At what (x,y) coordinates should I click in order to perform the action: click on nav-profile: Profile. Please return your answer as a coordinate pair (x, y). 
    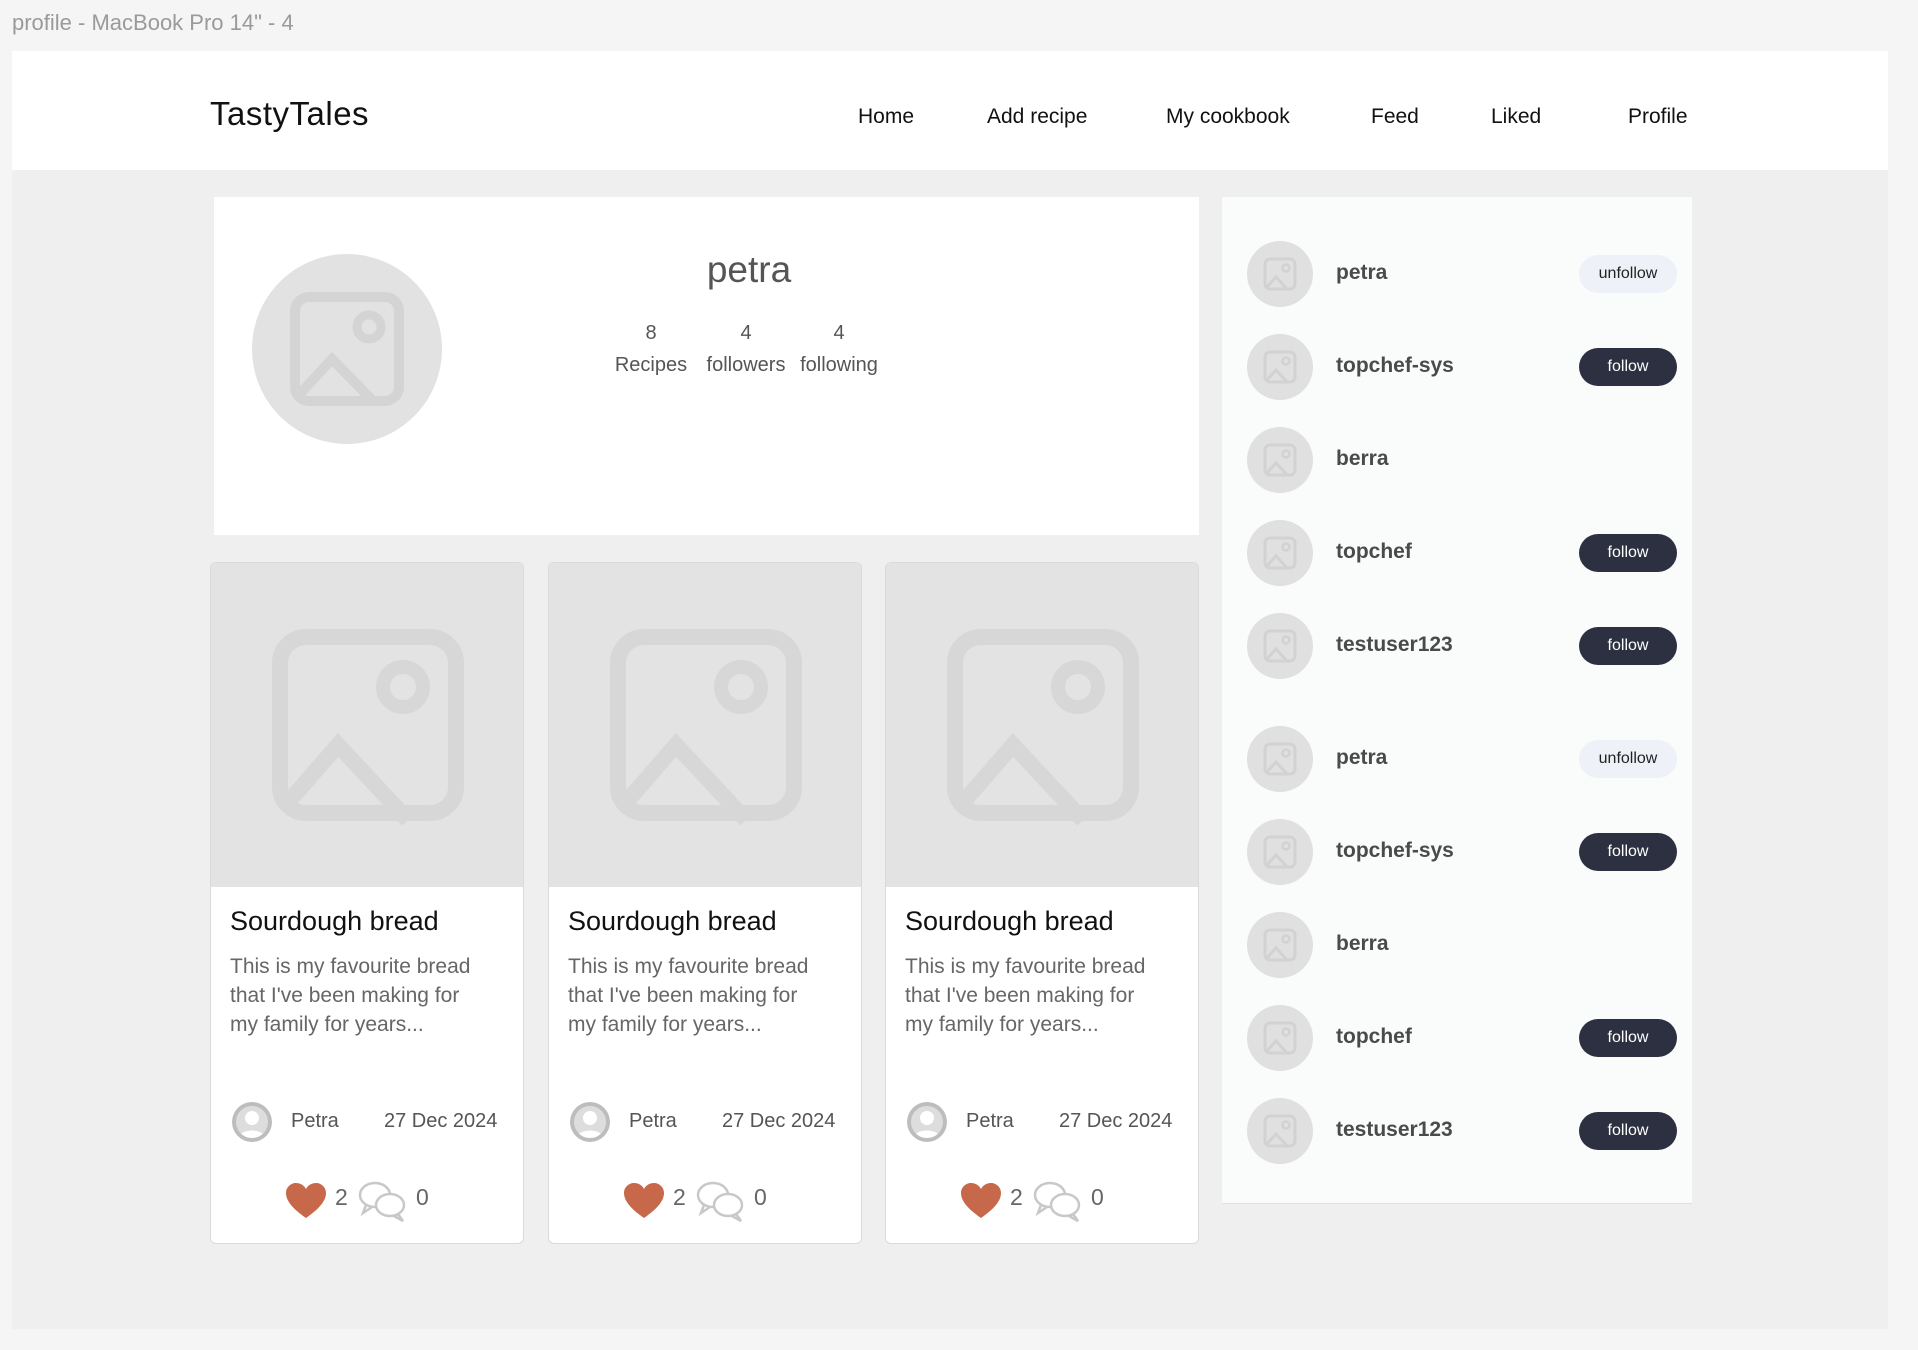
    Looking at the image, I should click on (1658, 117).